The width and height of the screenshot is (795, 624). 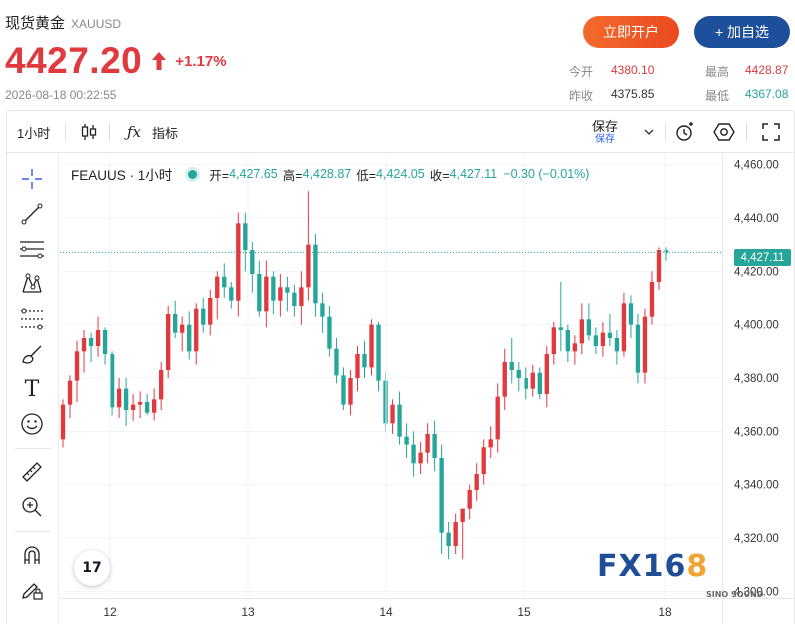 I want to click on y-tick-label: 4,420.00, so click(x=756, y=272).